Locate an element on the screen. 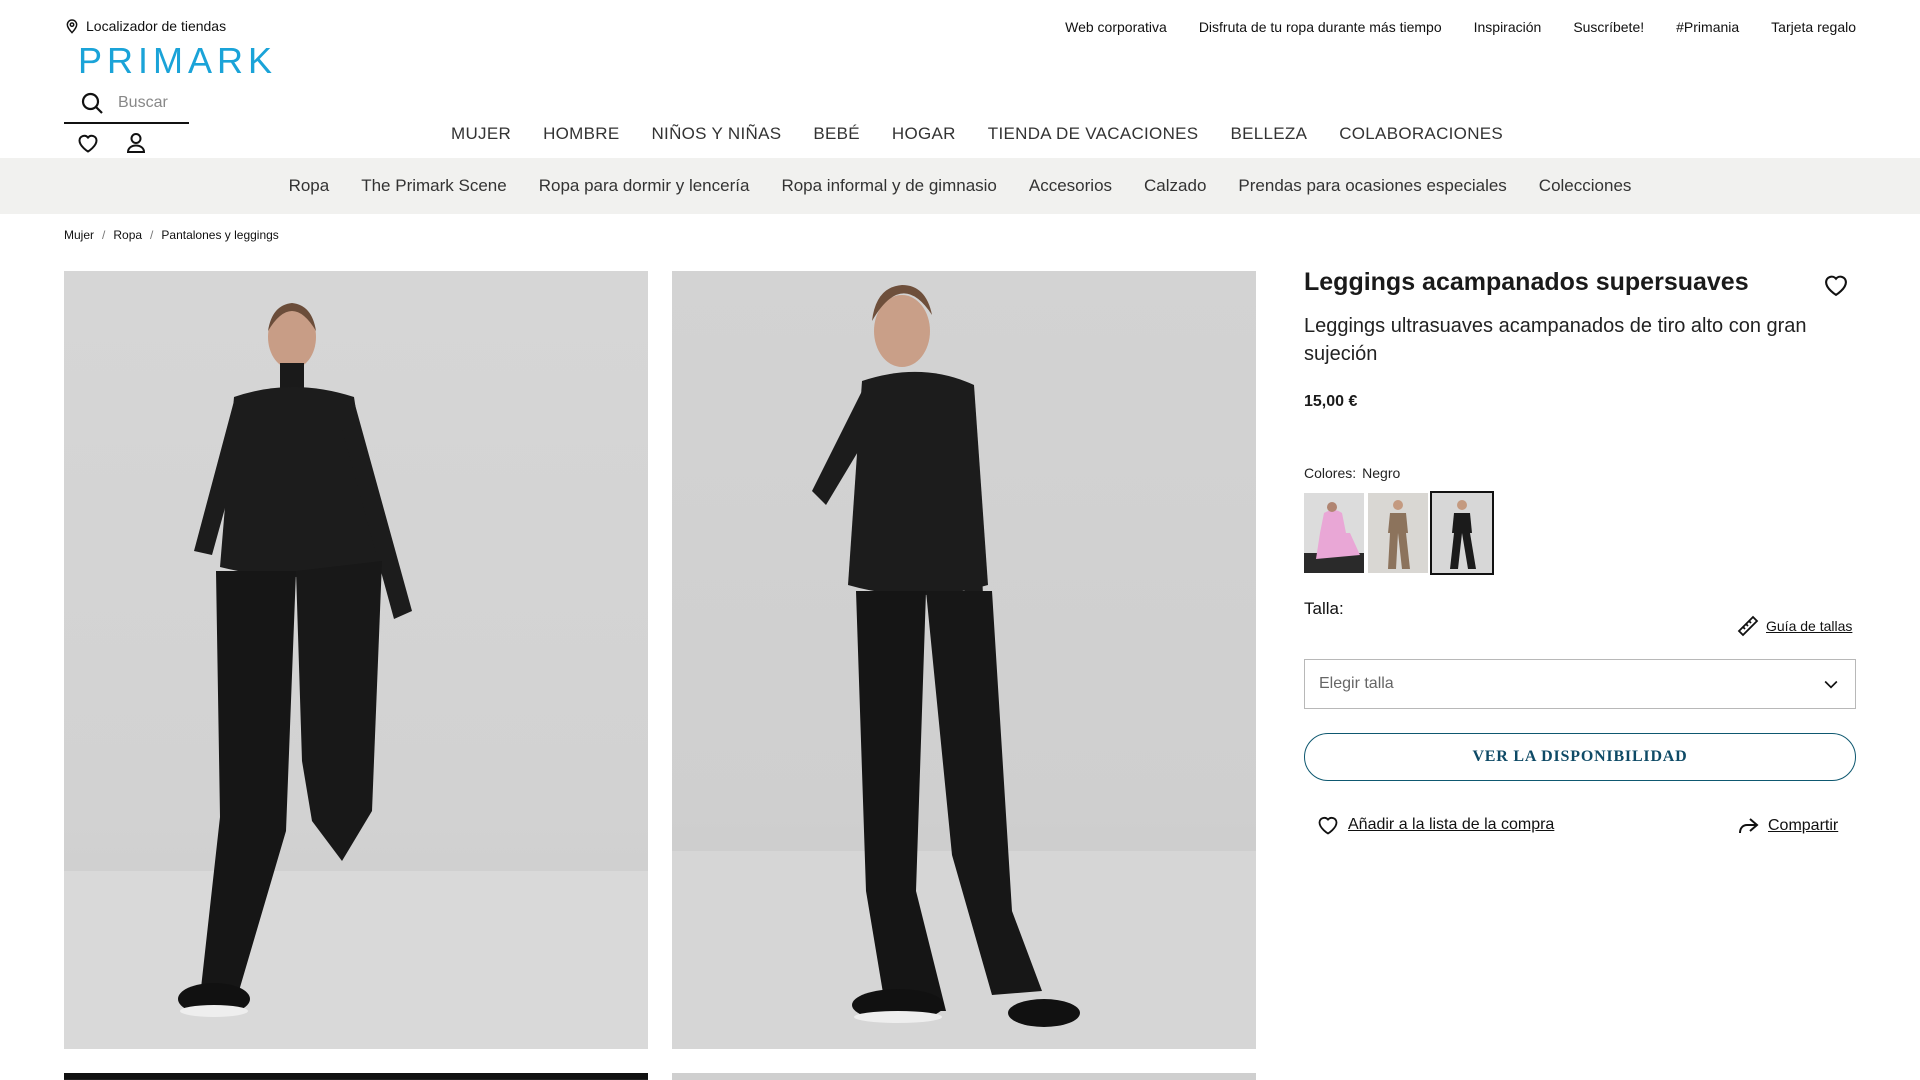 The image size is (1920, 1080). size-select: Elegir talla is located at coordinates (1580, 684).